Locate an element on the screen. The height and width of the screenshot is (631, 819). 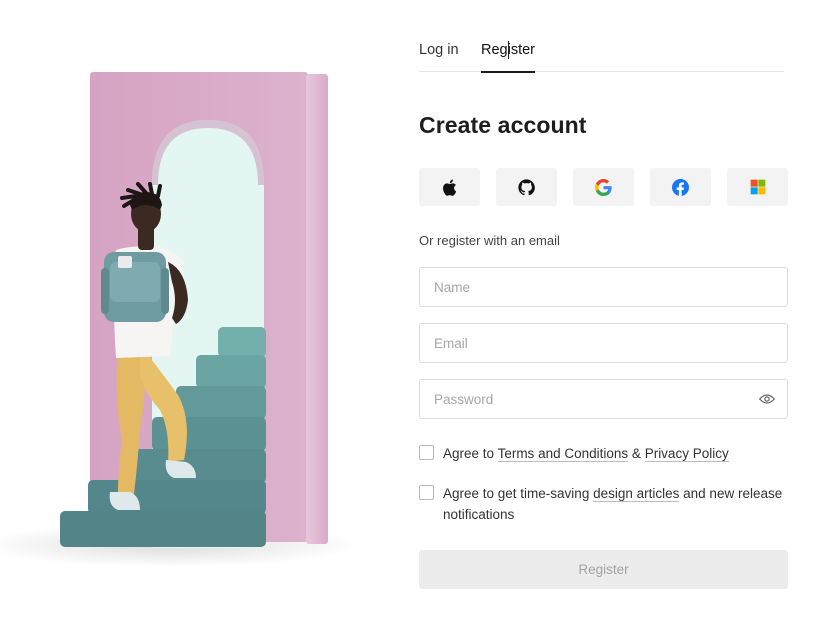
tab-login: Log in is located at coordinates (439, 57).